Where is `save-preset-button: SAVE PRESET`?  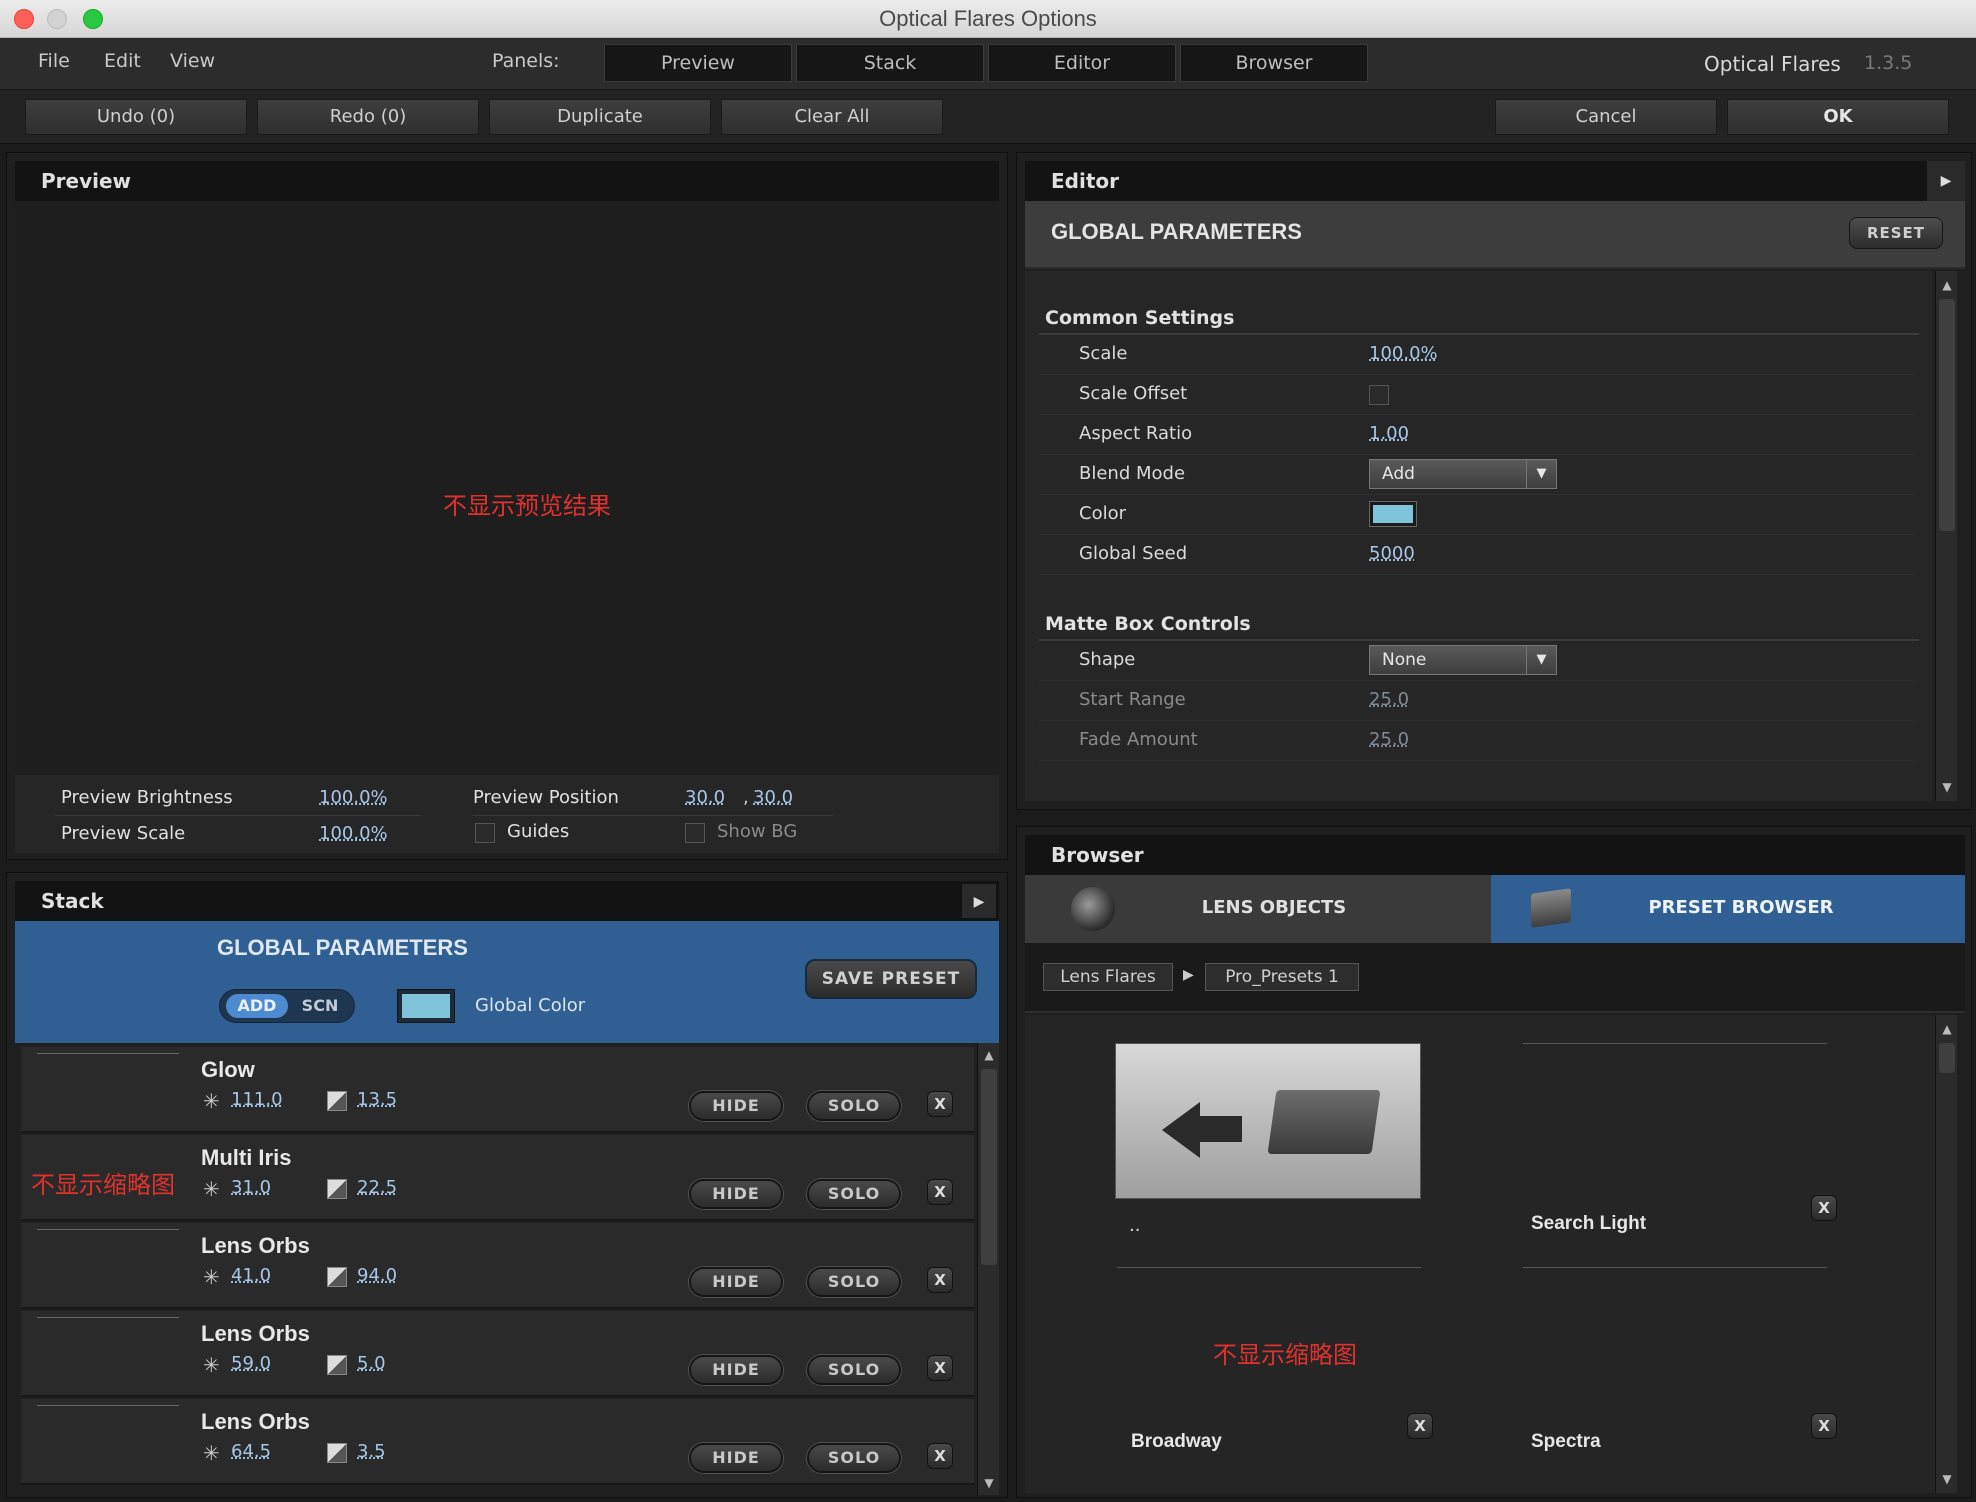 save-preset-button: SAVE PRESET is located at coordinates (891, 979).